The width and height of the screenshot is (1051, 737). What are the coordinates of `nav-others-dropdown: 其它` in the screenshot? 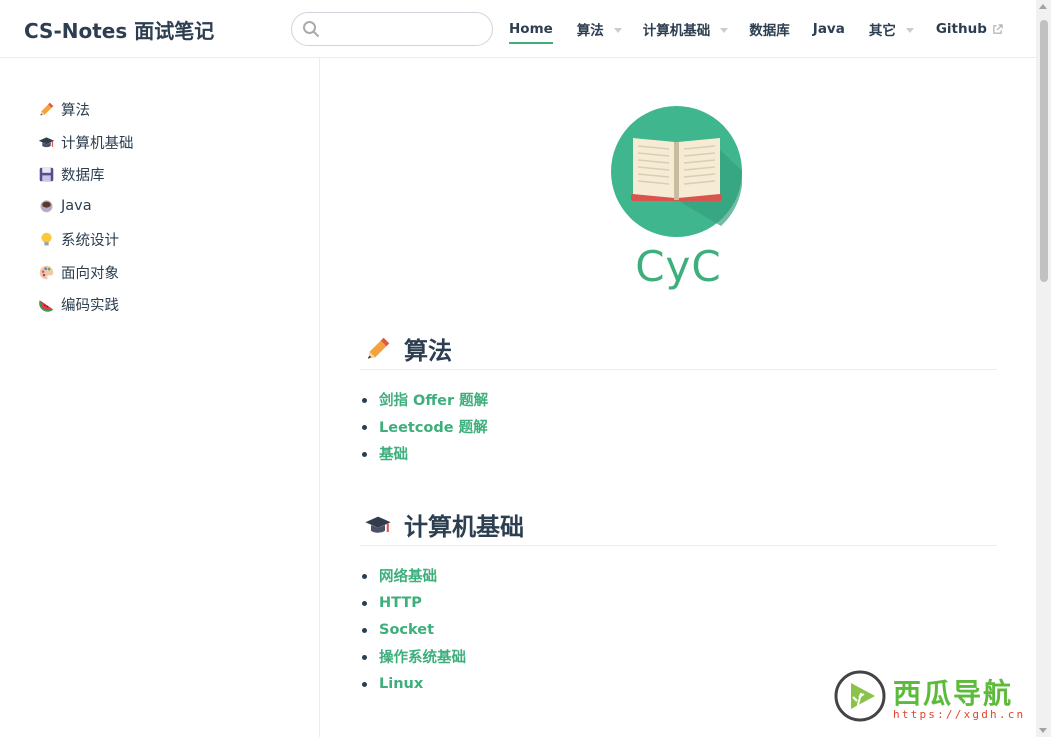 It's located at (891, 29).